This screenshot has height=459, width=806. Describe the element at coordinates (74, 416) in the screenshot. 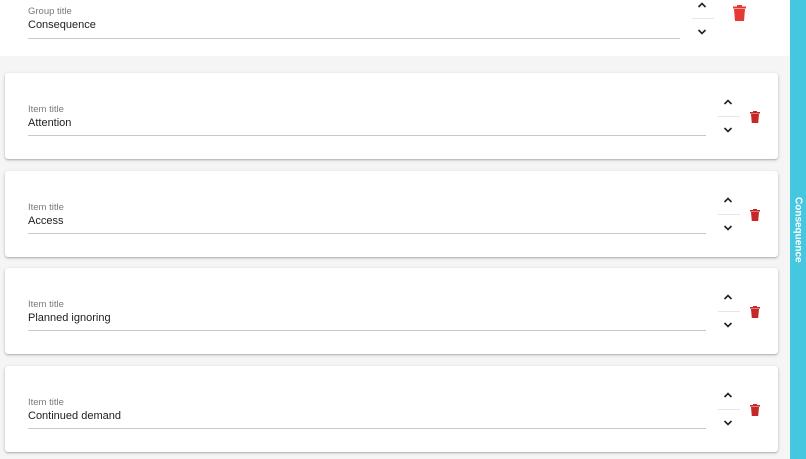

I see `item-title-input: Continued demand` at that location.